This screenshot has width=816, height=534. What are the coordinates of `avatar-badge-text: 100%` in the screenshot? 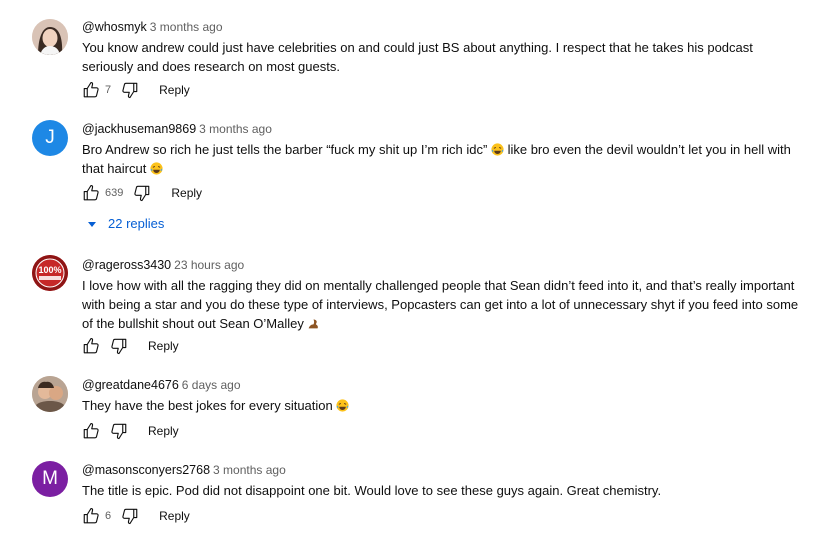 It's located at (50, 270).